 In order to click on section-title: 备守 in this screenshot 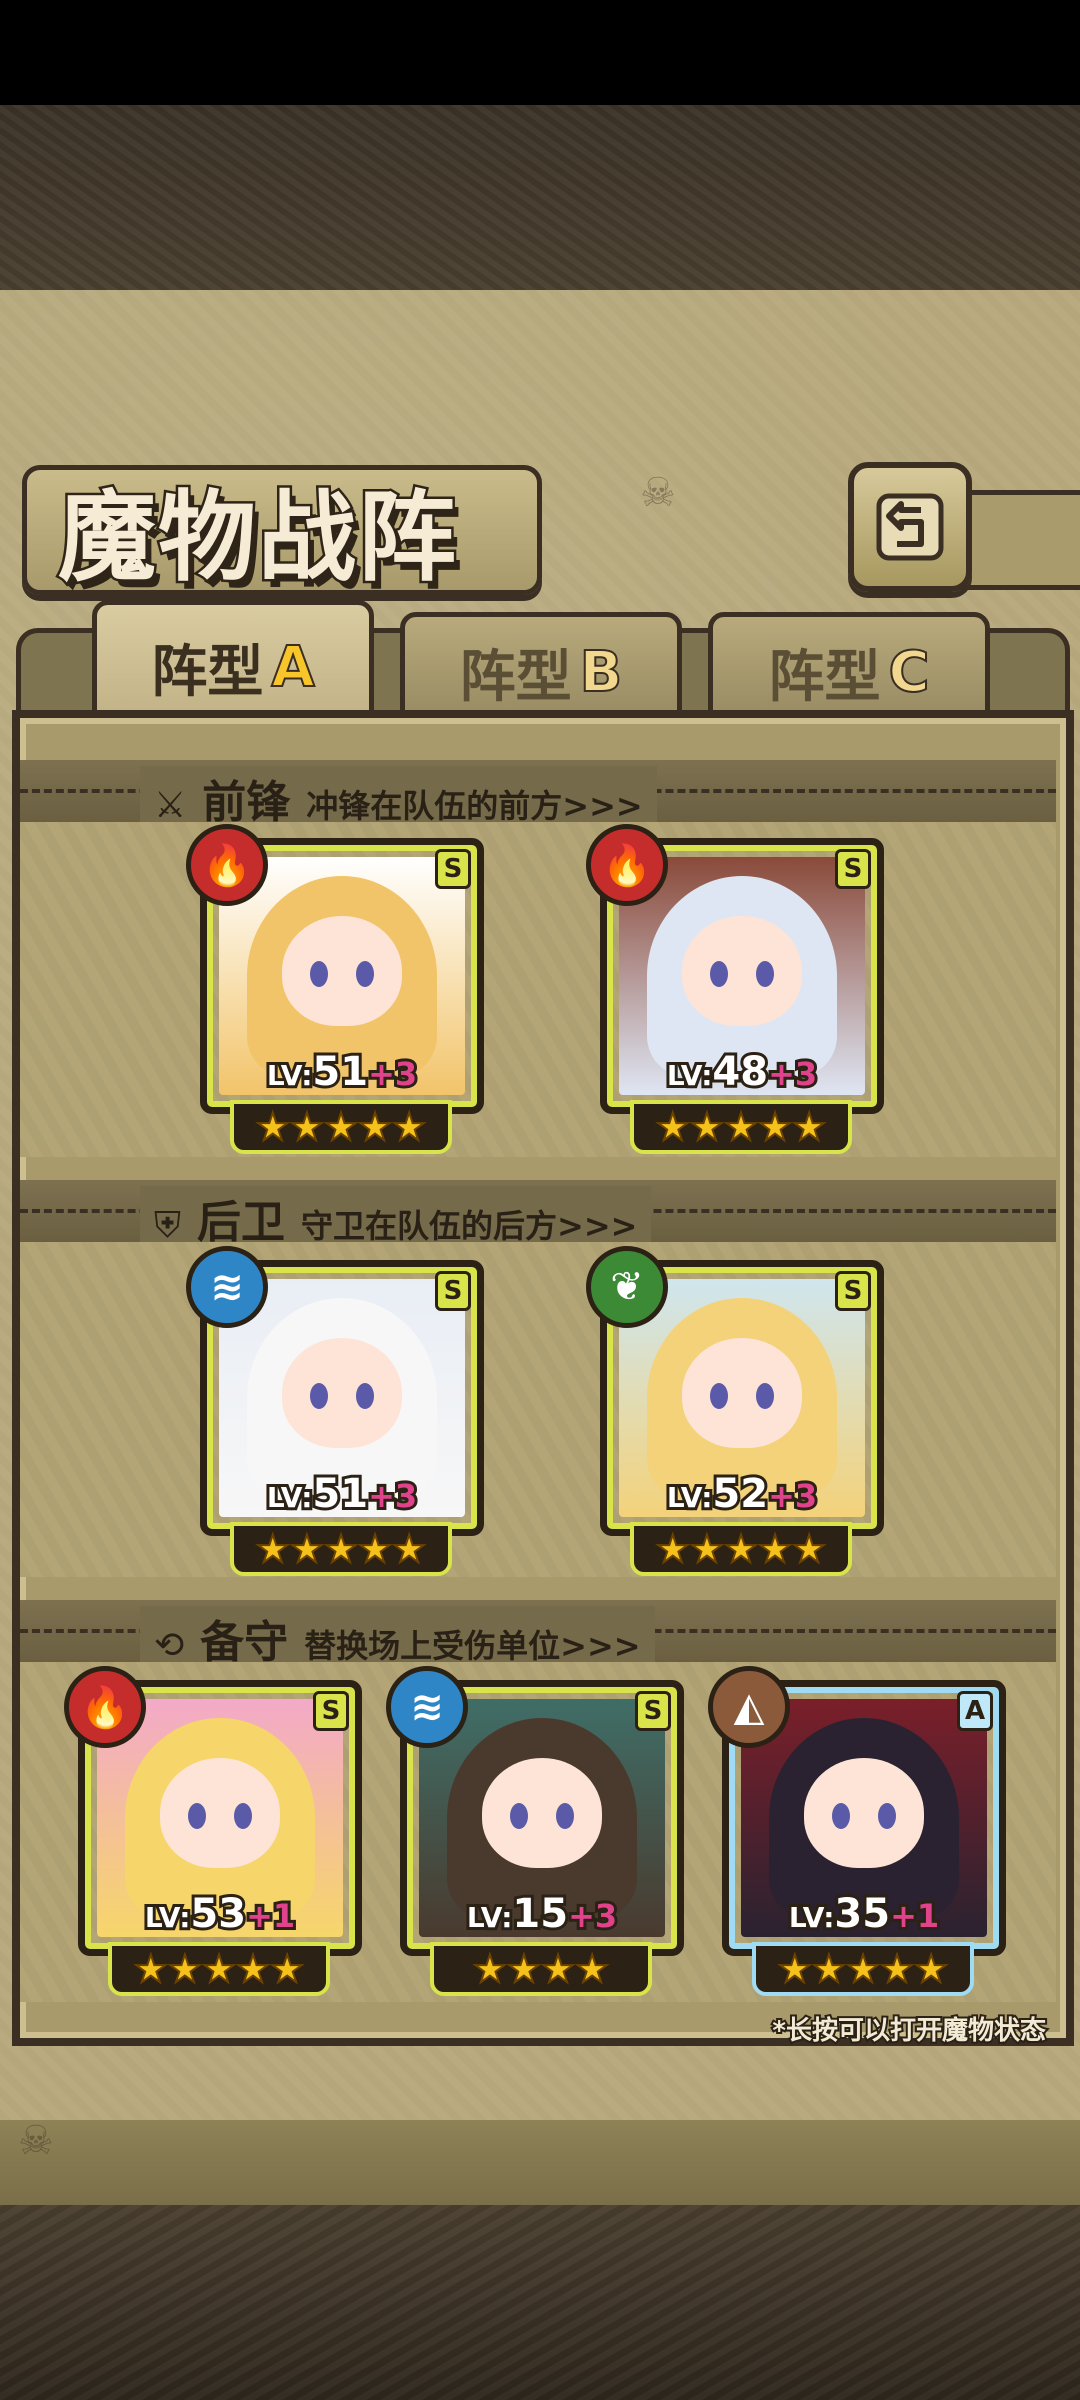, I will do `click(244, 1642)`.